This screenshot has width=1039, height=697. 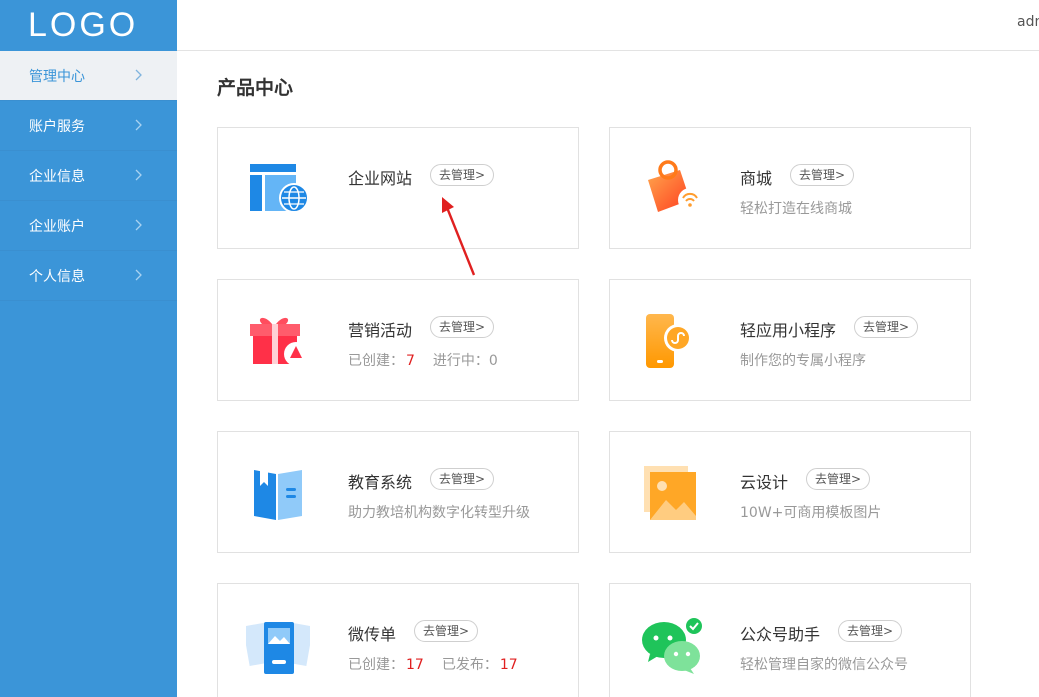 I want to click on user-name: admin, so click(x=1028, y=22).